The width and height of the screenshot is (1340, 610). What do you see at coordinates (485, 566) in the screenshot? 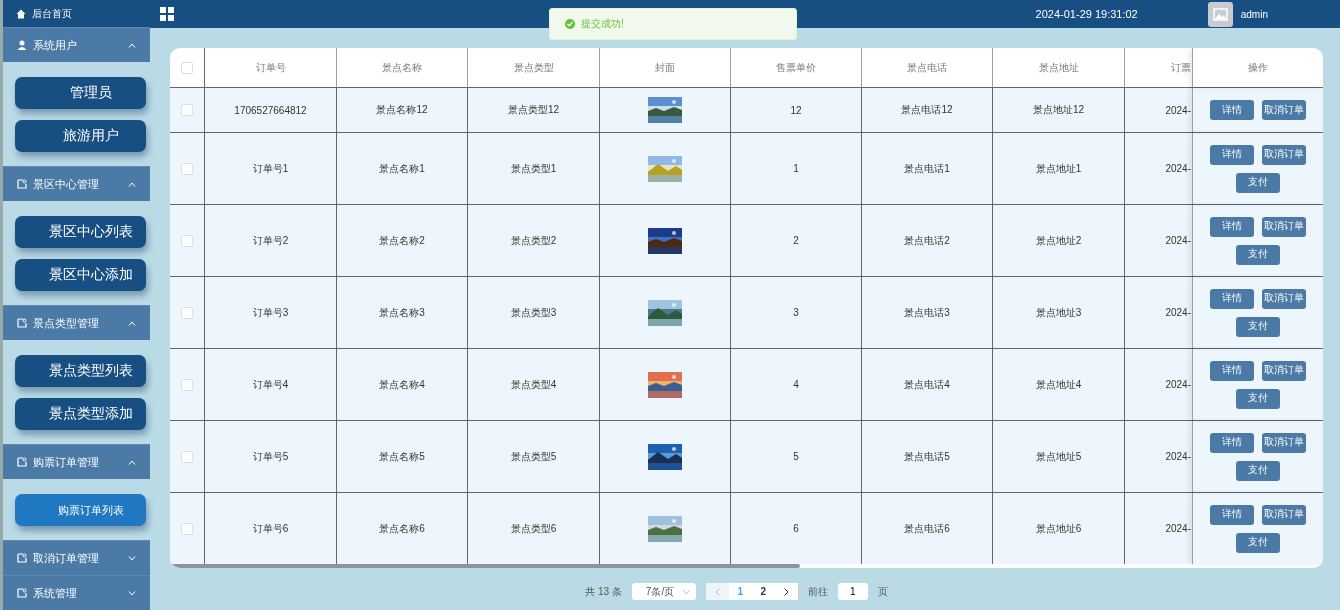
I see `scrollbar-thumb` at bounding box center [485, 566].